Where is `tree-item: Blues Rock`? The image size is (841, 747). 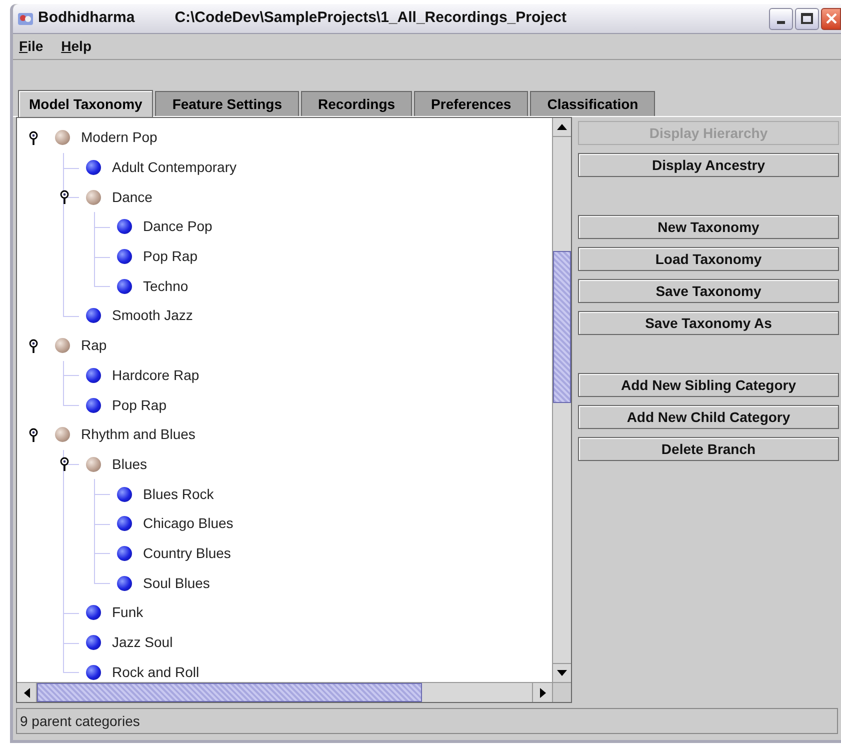
tree-item: Blues Rock is located at coordinates (178, 494).